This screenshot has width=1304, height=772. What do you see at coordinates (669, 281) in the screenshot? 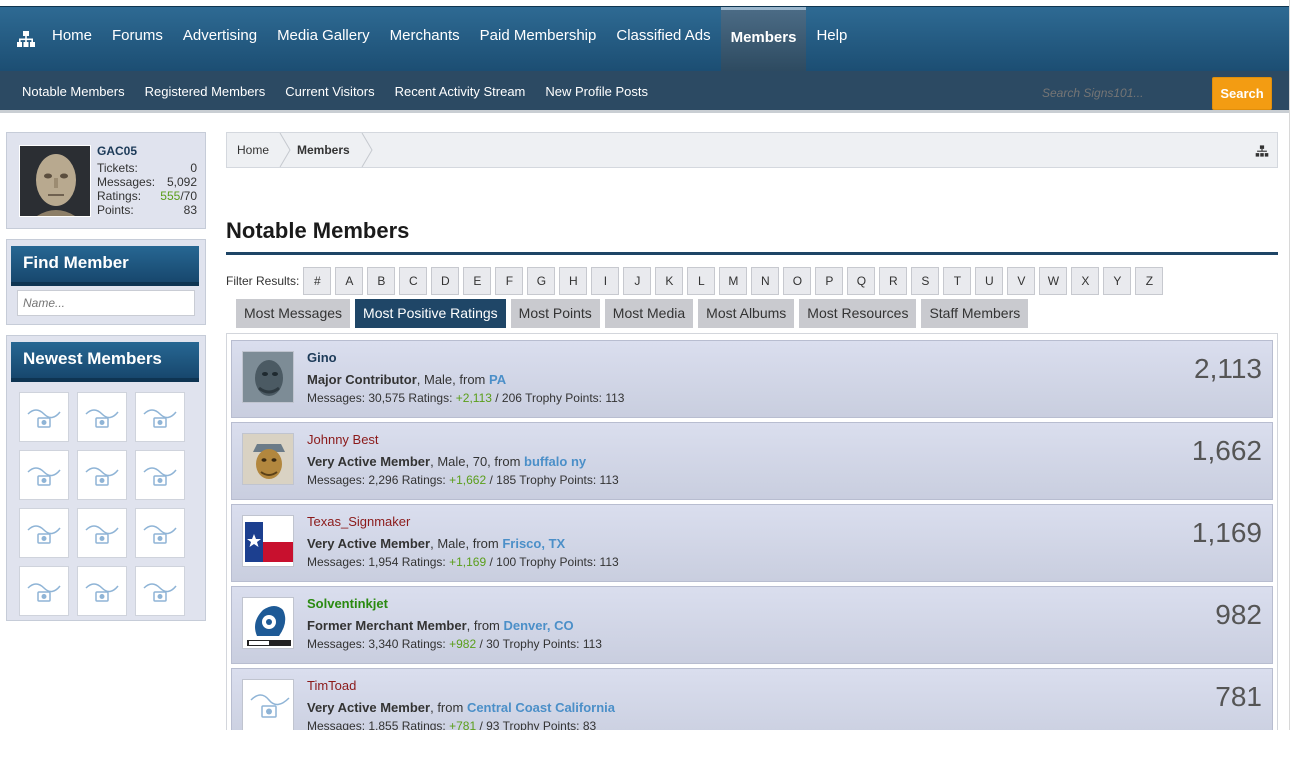
I see `filter-letter-k: K` at bounding box center [669, 281].